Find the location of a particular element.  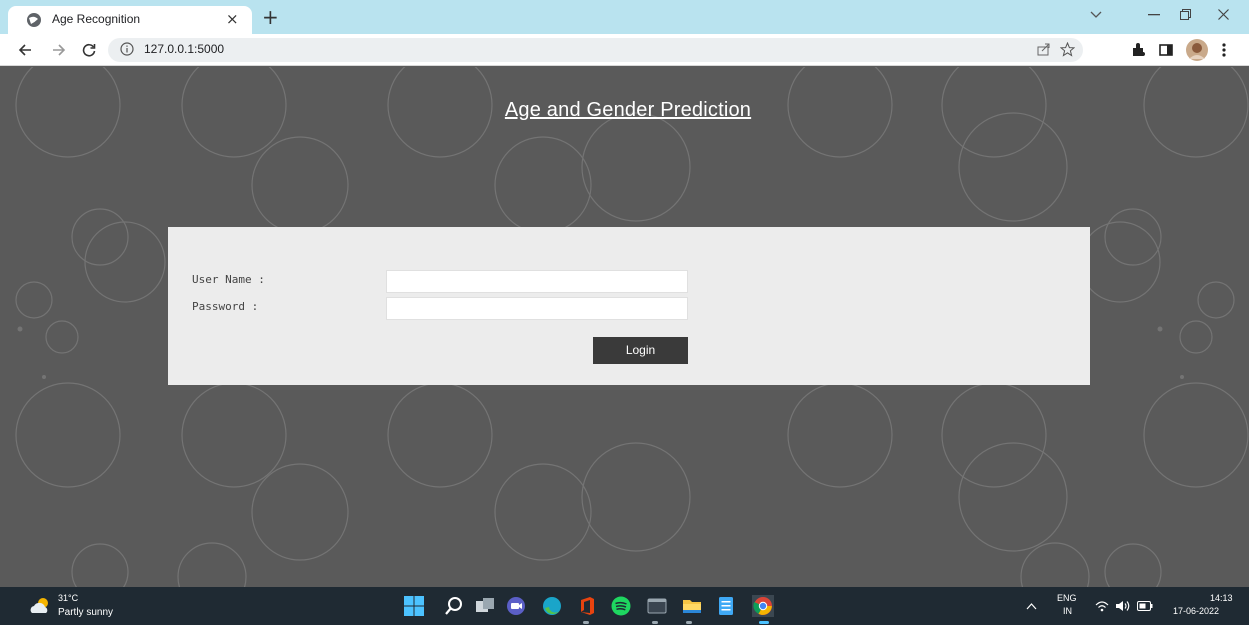

terminal-icon is located at coordinates (657, 606).